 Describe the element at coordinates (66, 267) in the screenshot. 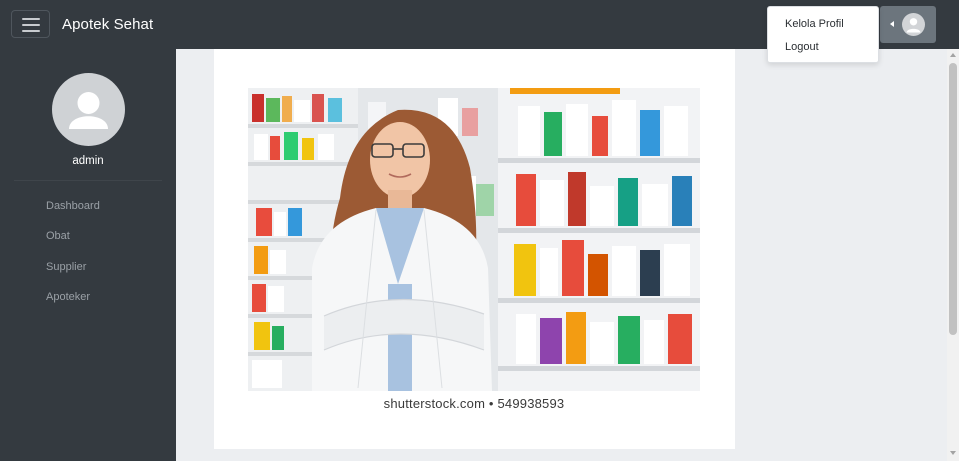

I see `sidebar-item-supplier: Supplier` at that location.